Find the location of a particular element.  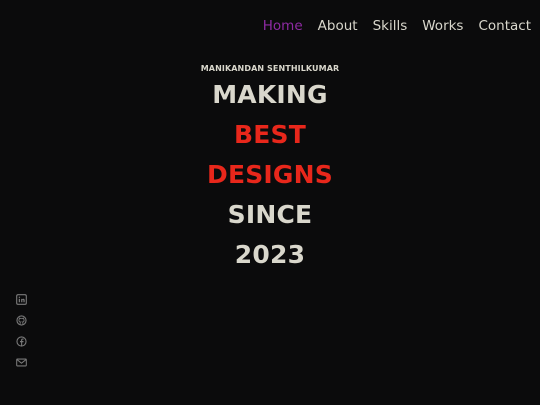

facebook-icon is located at coordinates (21, 341).